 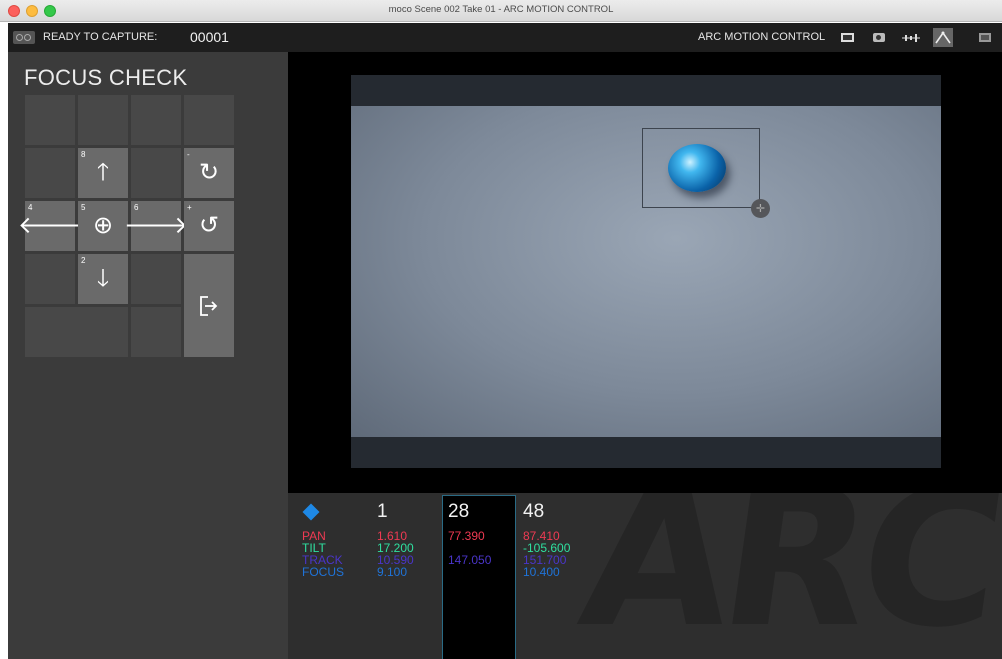 I want to click on zoom-in-icon: ⊕, so click(x=103, y=225).